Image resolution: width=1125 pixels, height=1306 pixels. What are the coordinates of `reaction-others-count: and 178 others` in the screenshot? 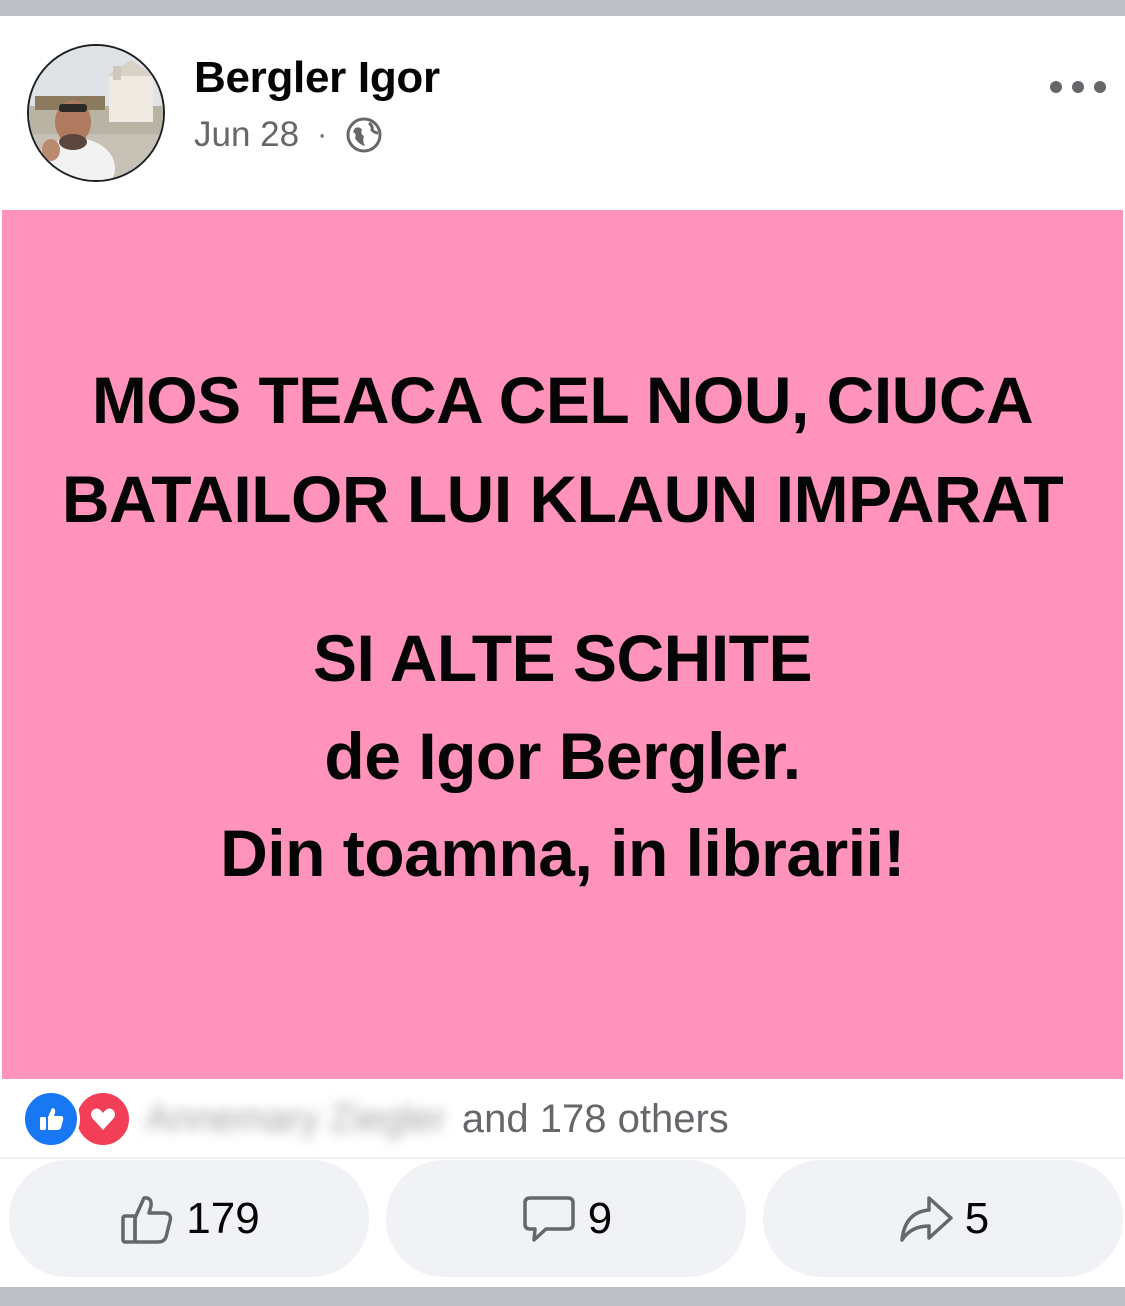 It's located at (595, 1119).